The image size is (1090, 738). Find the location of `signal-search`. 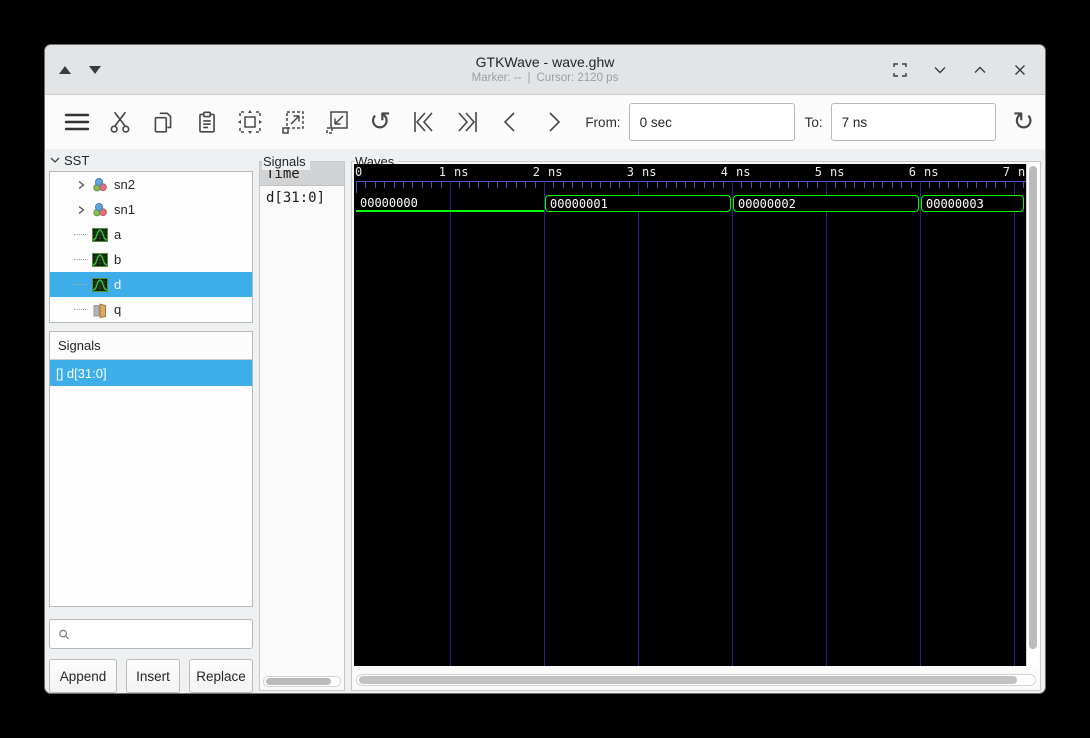

signal-search is located at coordinates (151, 634).